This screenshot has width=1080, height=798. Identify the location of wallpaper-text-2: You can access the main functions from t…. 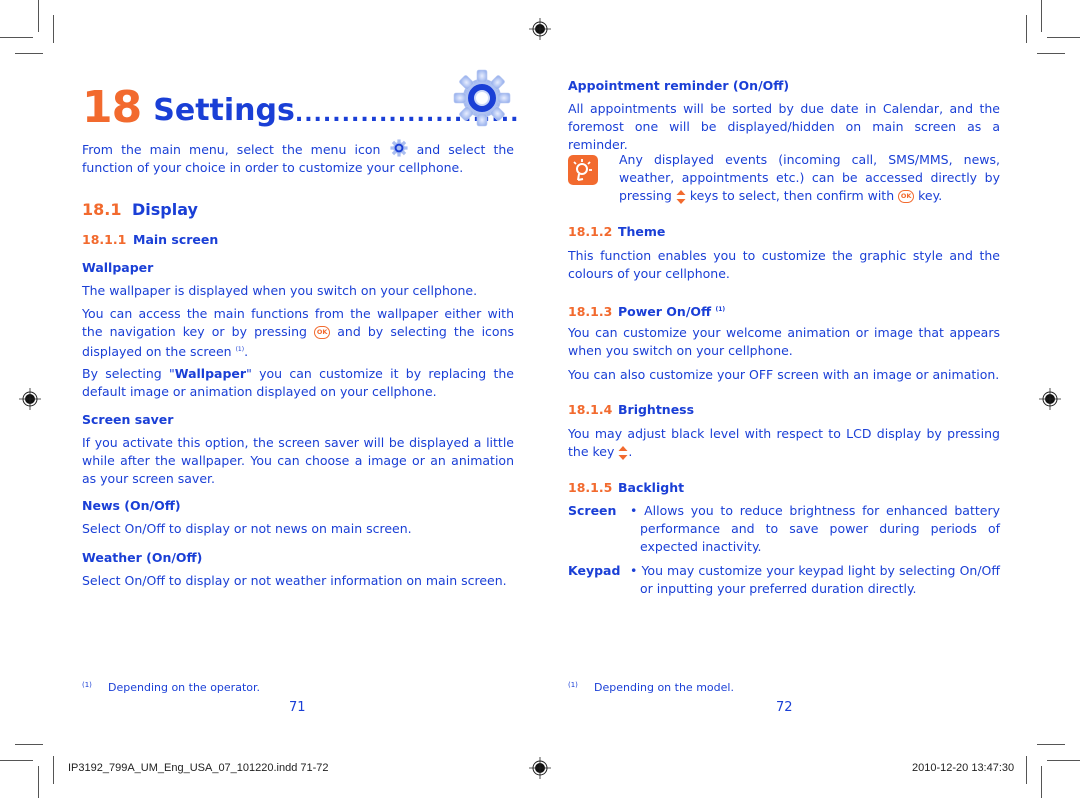
(298, 333).